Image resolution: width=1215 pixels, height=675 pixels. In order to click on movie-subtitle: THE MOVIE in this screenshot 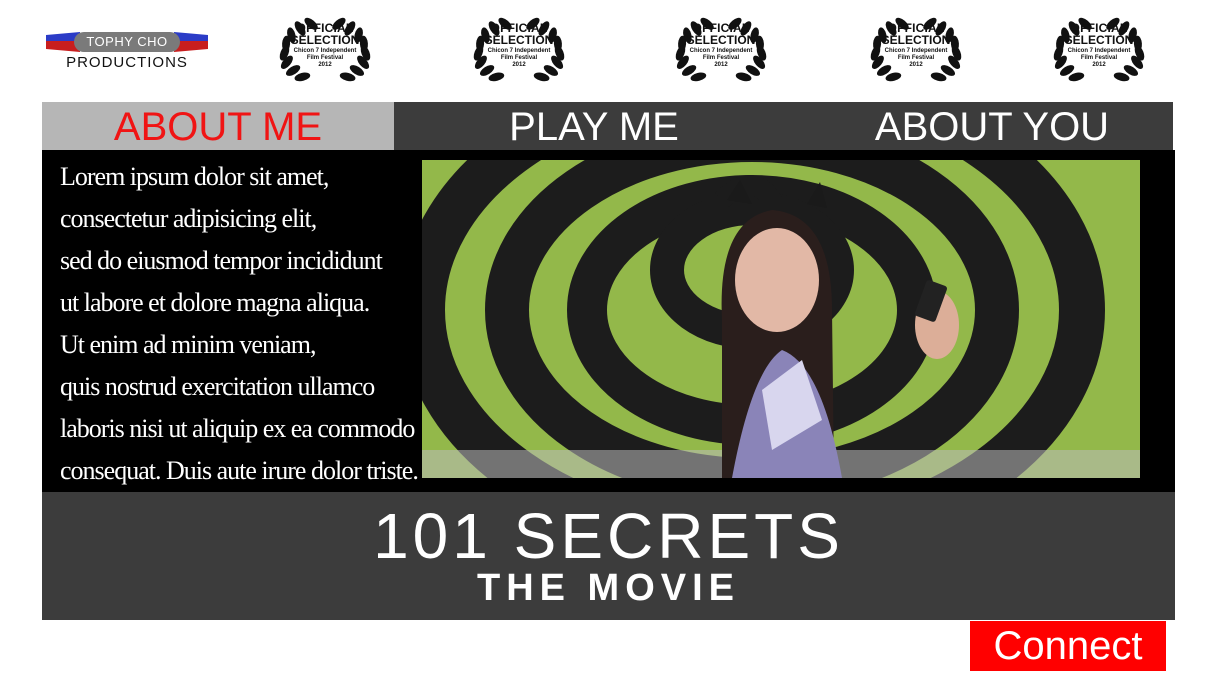, I will do `click(608, 588)`.